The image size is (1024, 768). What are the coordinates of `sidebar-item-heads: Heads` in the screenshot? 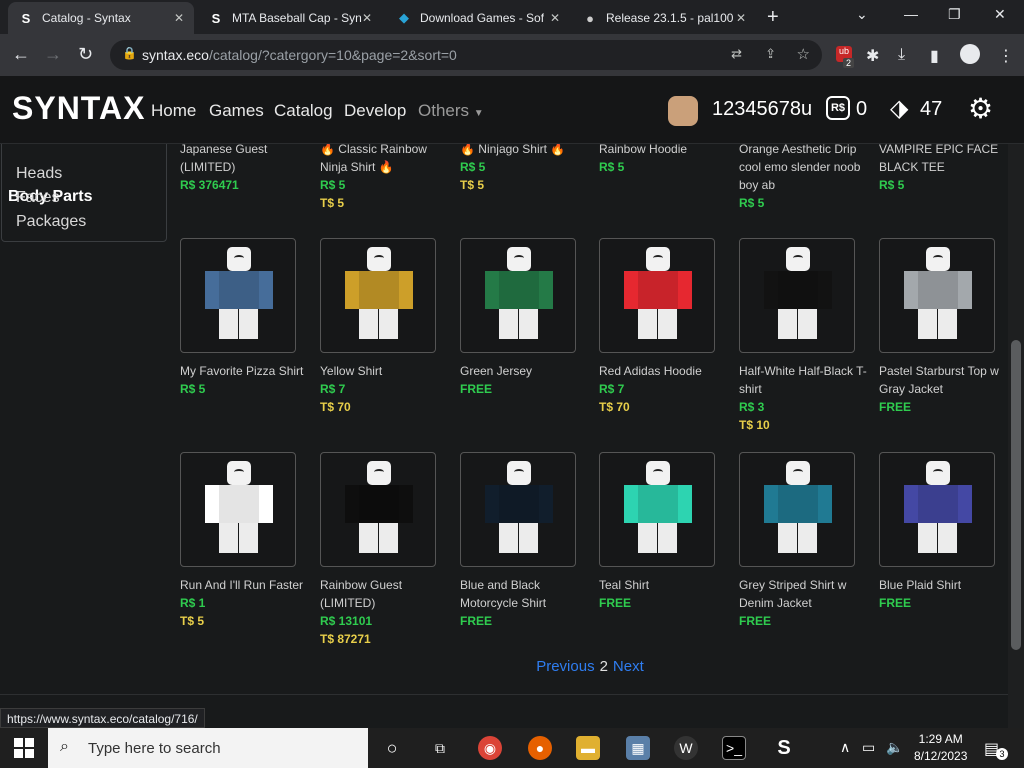 It's located at (39, 174).